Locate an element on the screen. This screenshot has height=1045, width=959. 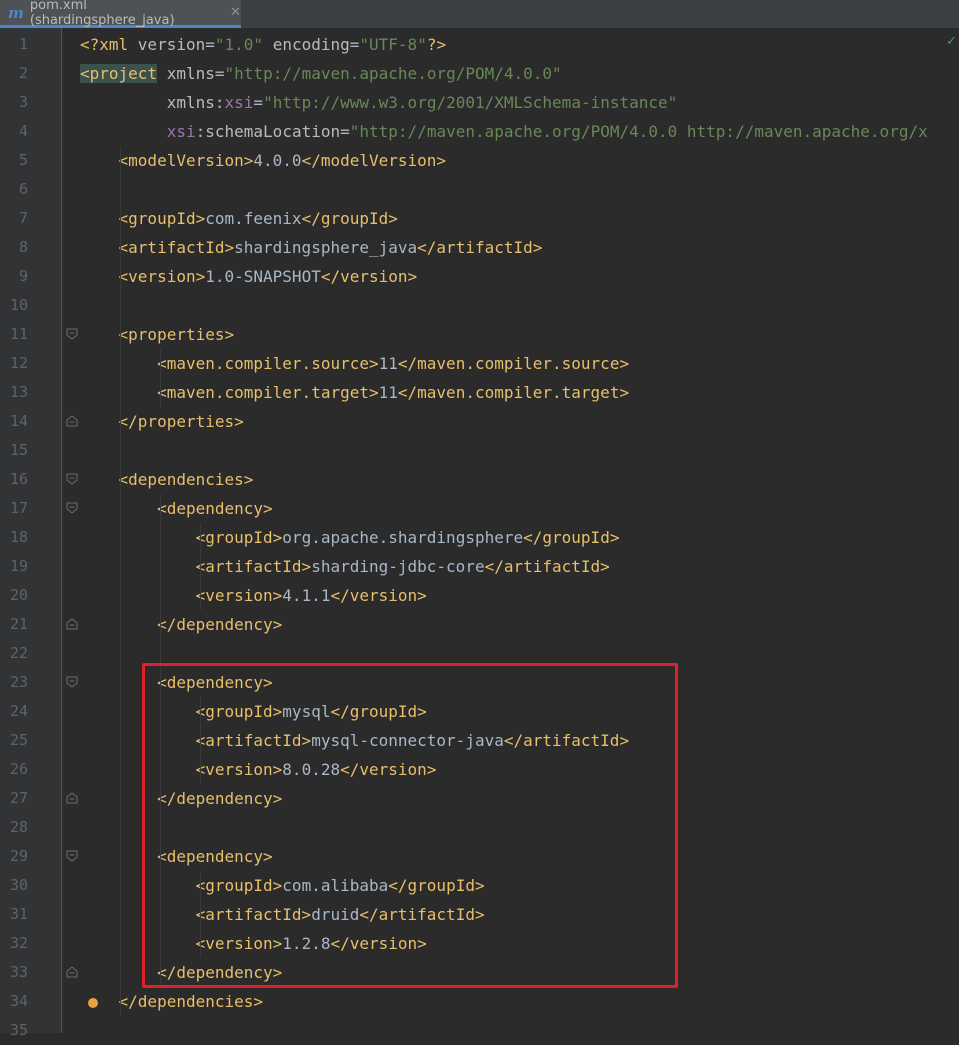
code-line: 34 </dependencies> is located at coordinates (479, 1001).